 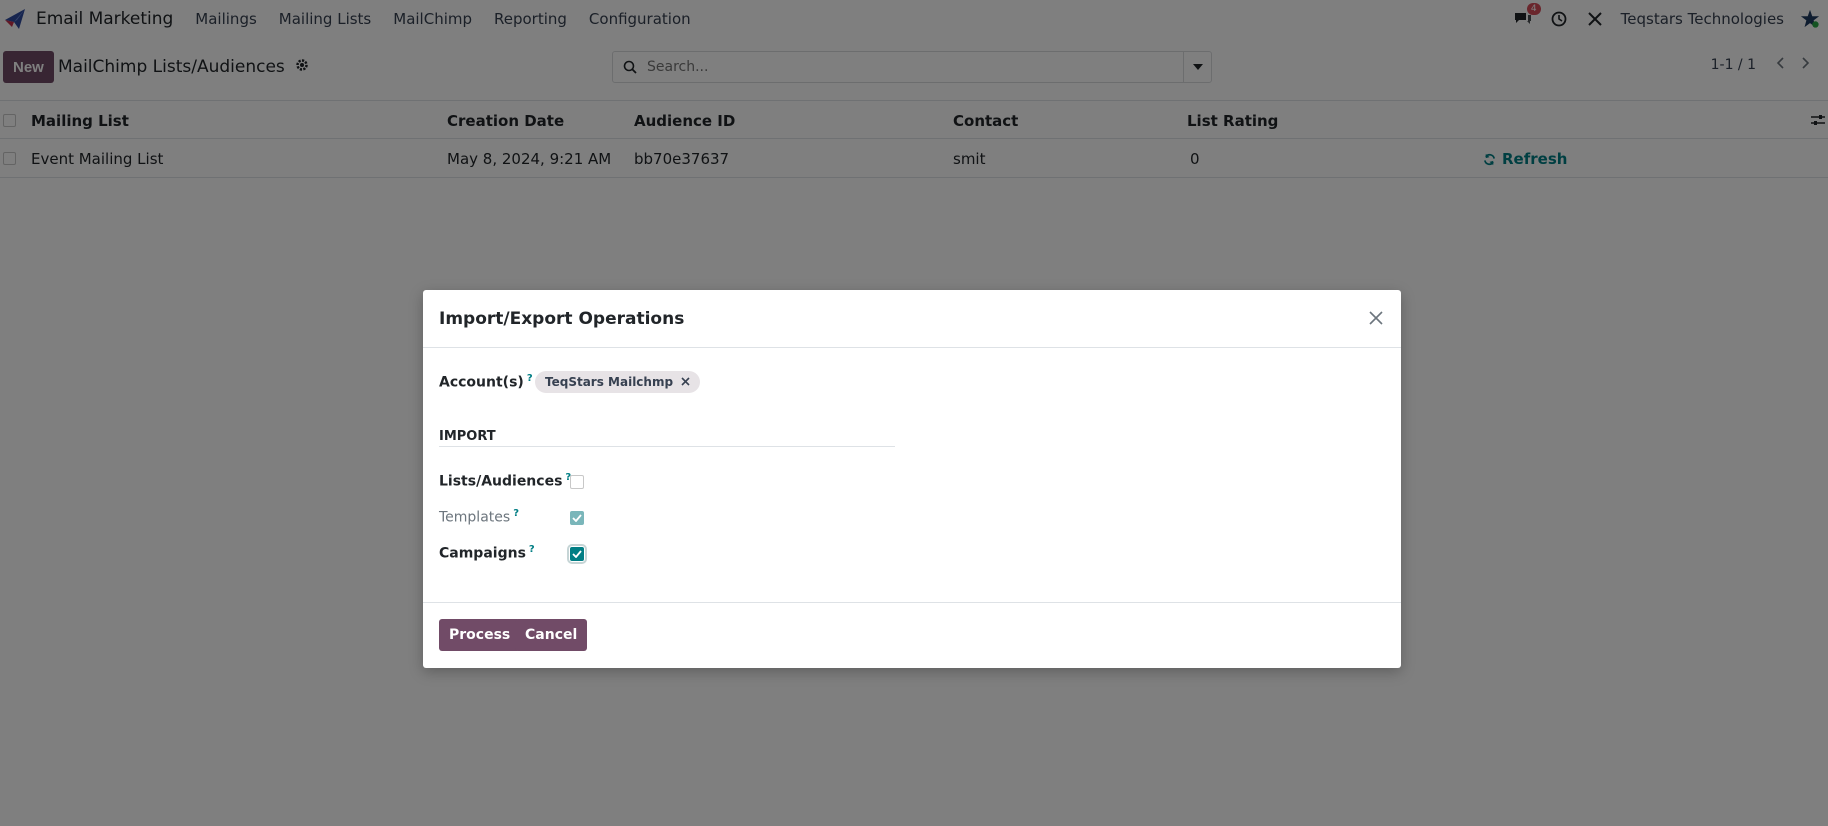 What do you see at coordinates (667, 438) in the screenshot?
I see `import-section-title: IMPORT` at bounding box center [667, 438].